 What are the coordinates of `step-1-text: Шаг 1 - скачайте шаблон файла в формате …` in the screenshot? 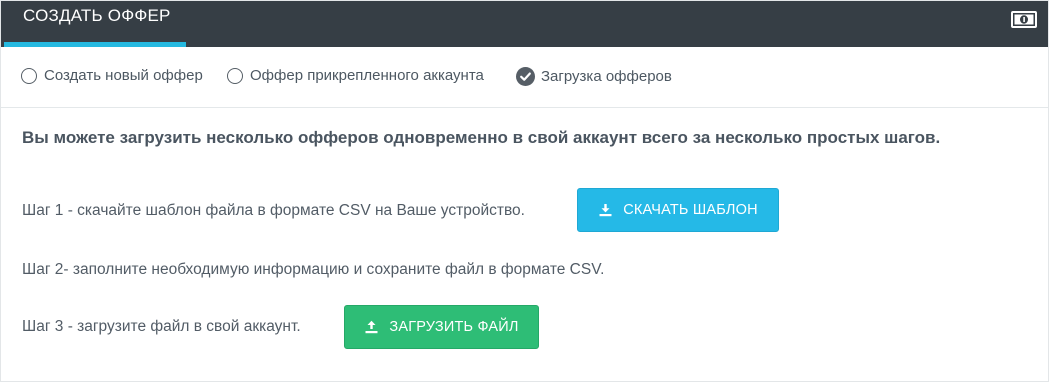 It's located at (273, 210).